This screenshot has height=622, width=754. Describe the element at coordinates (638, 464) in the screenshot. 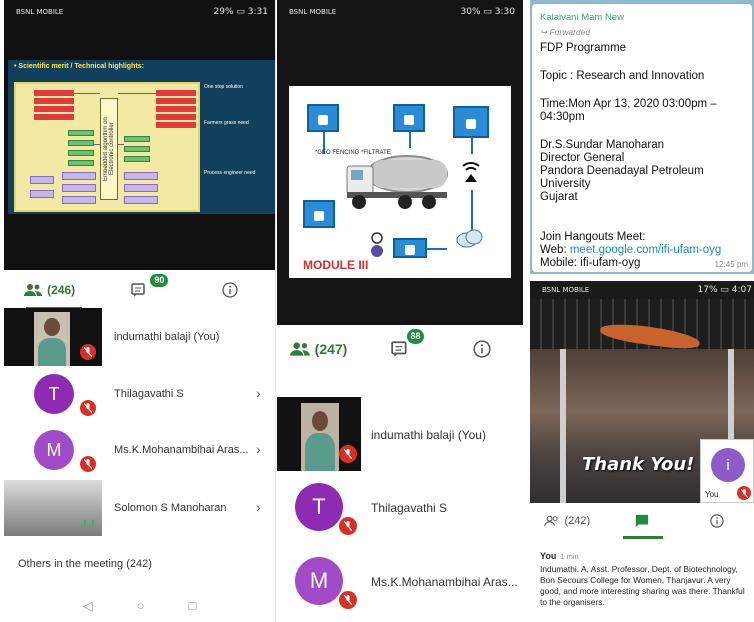

I see `thank-you-text: Thank You!` at that location.